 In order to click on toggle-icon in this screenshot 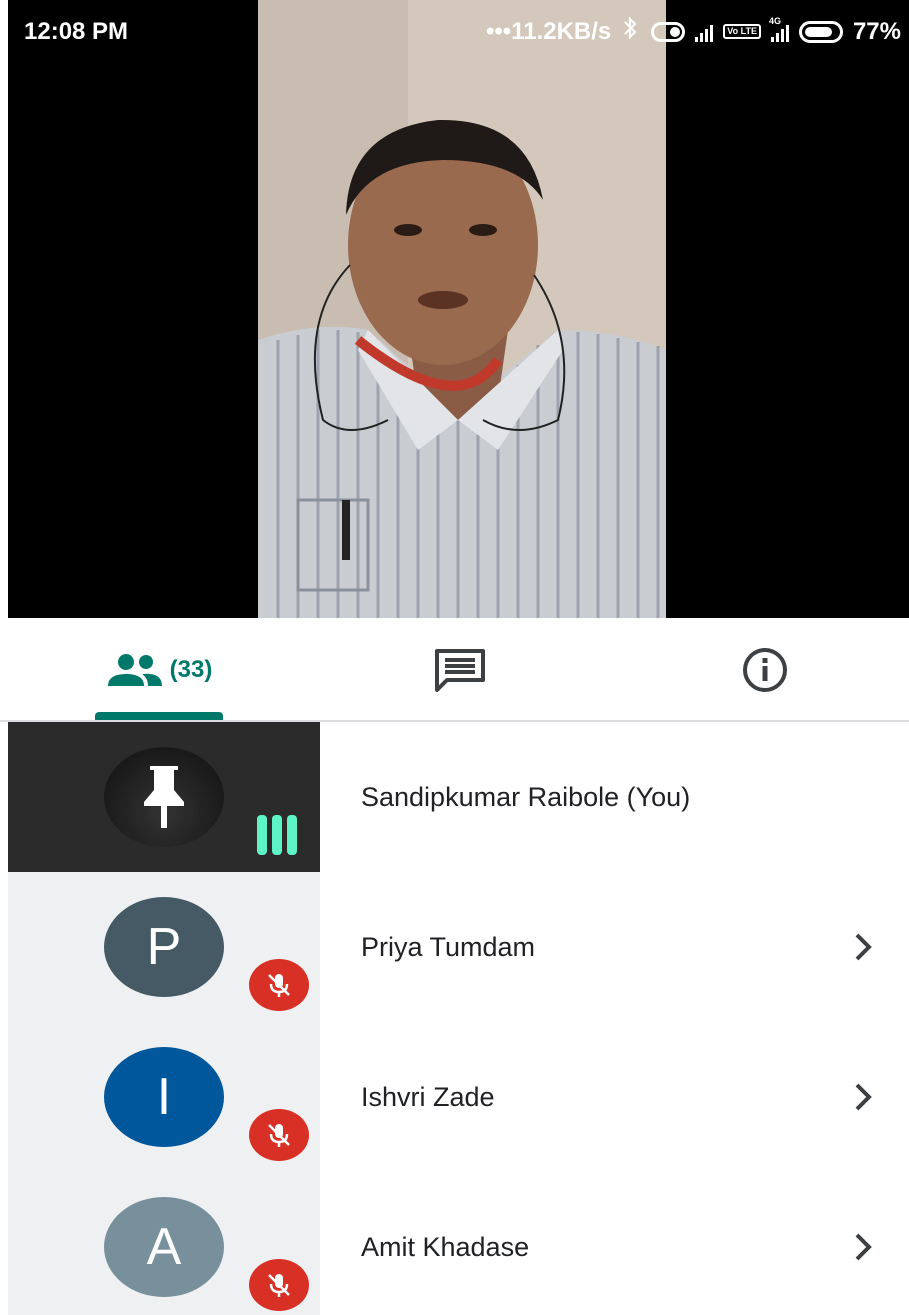, I will do `click(668, 31)`.